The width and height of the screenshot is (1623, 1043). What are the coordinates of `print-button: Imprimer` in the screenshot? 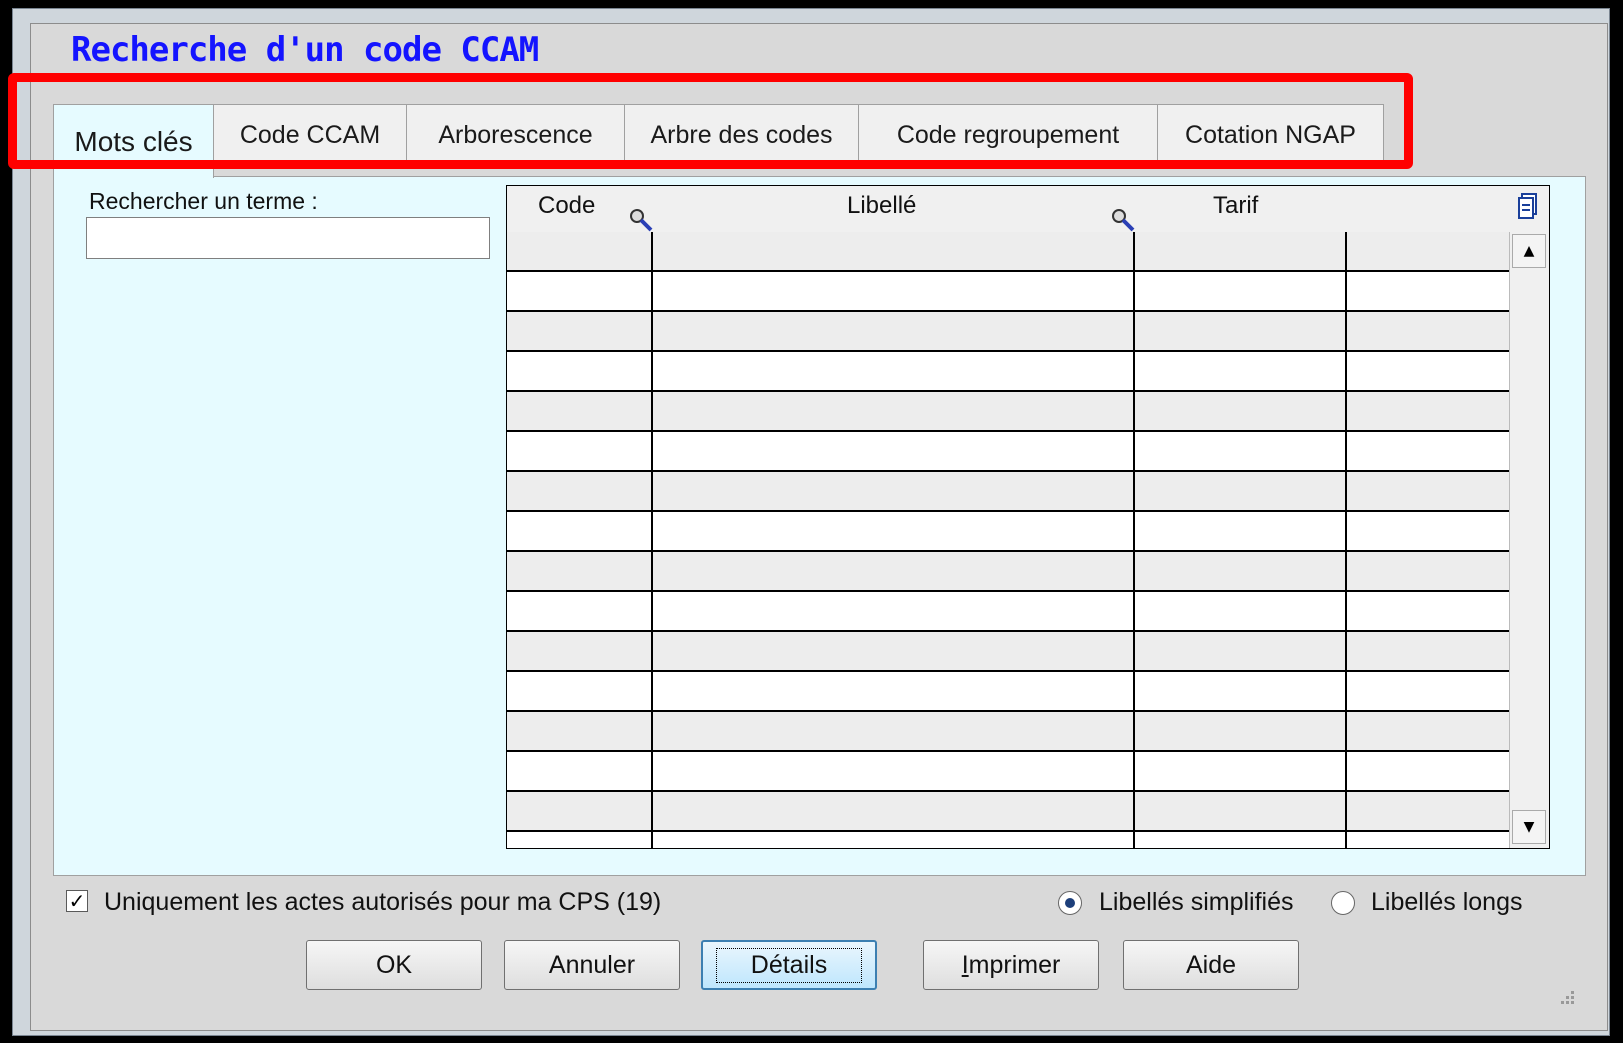 It's located at (1011, 965).